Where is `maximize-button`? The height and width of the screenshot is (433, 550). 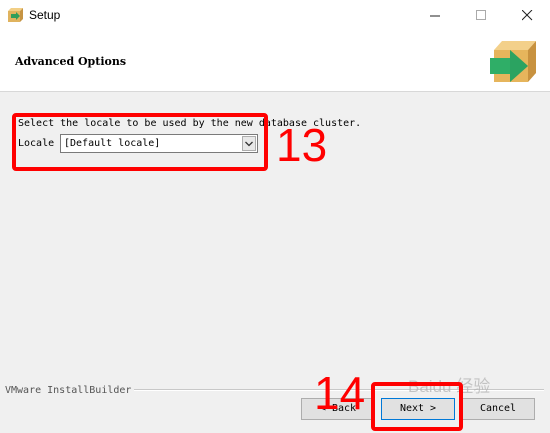 maximize-button is located at coordinates (481, 15).